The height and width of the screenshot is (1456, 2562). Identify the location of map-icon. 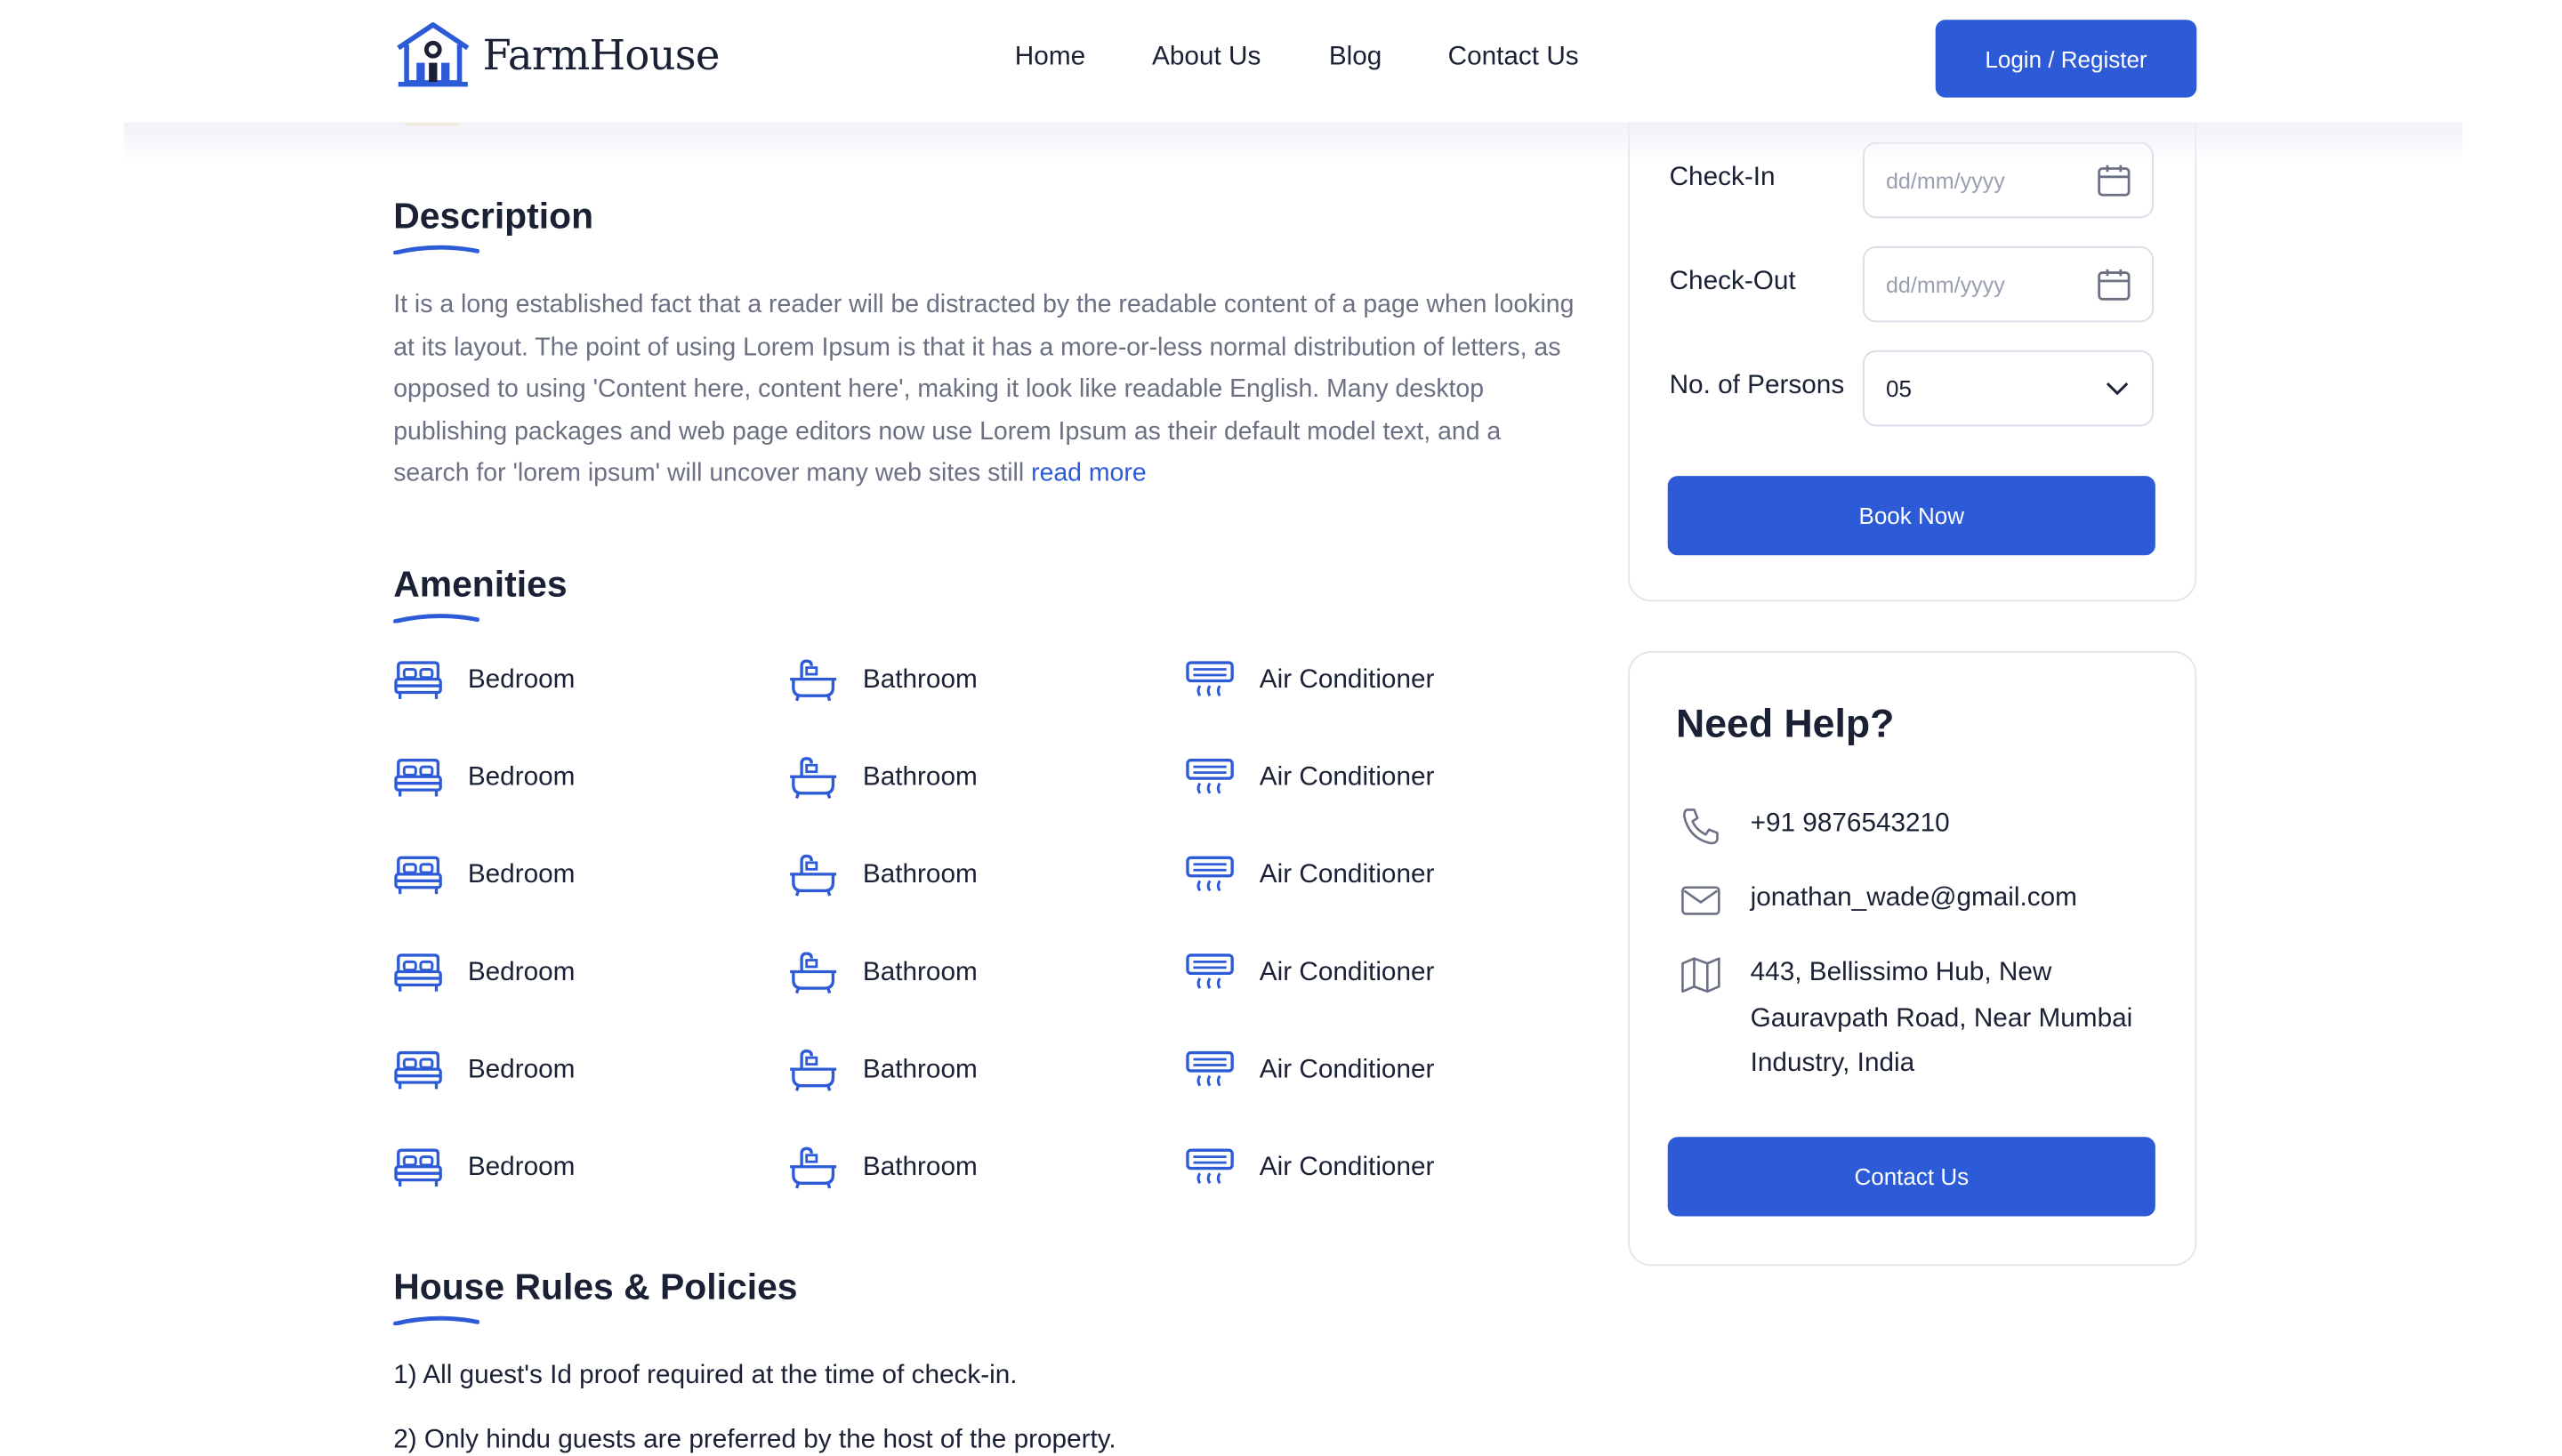
(1700, 975).